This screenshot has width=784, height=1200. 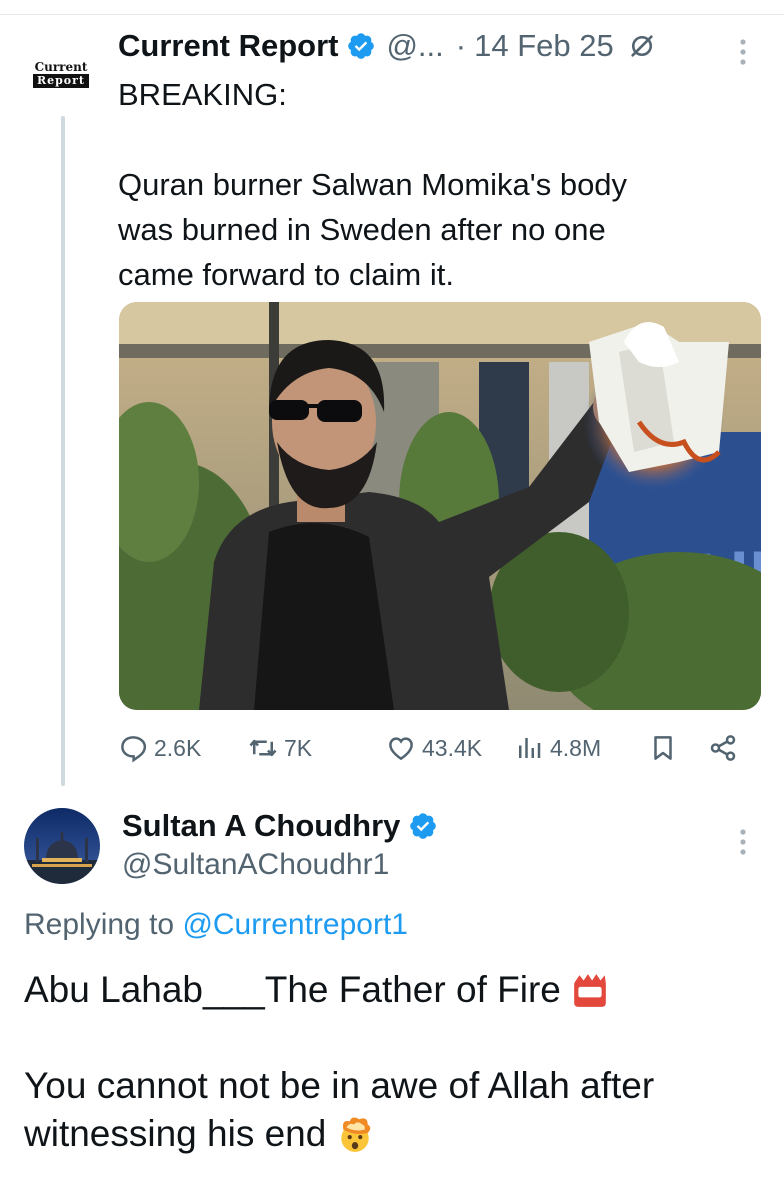 What do you see at coordinates (134, 749) in the screenshot?
I see `reply-icon` at bounding box center [134, 749].